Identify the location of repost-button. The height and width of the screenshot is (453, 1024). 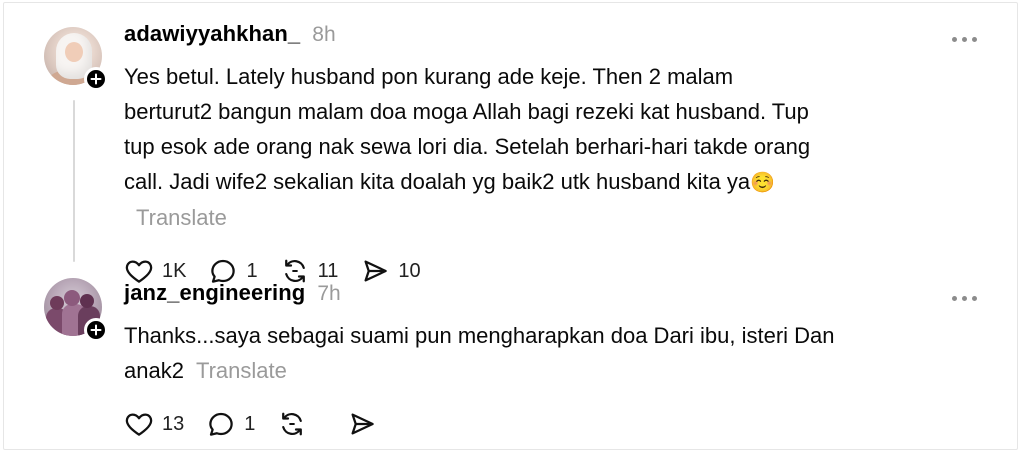
(301, 424).